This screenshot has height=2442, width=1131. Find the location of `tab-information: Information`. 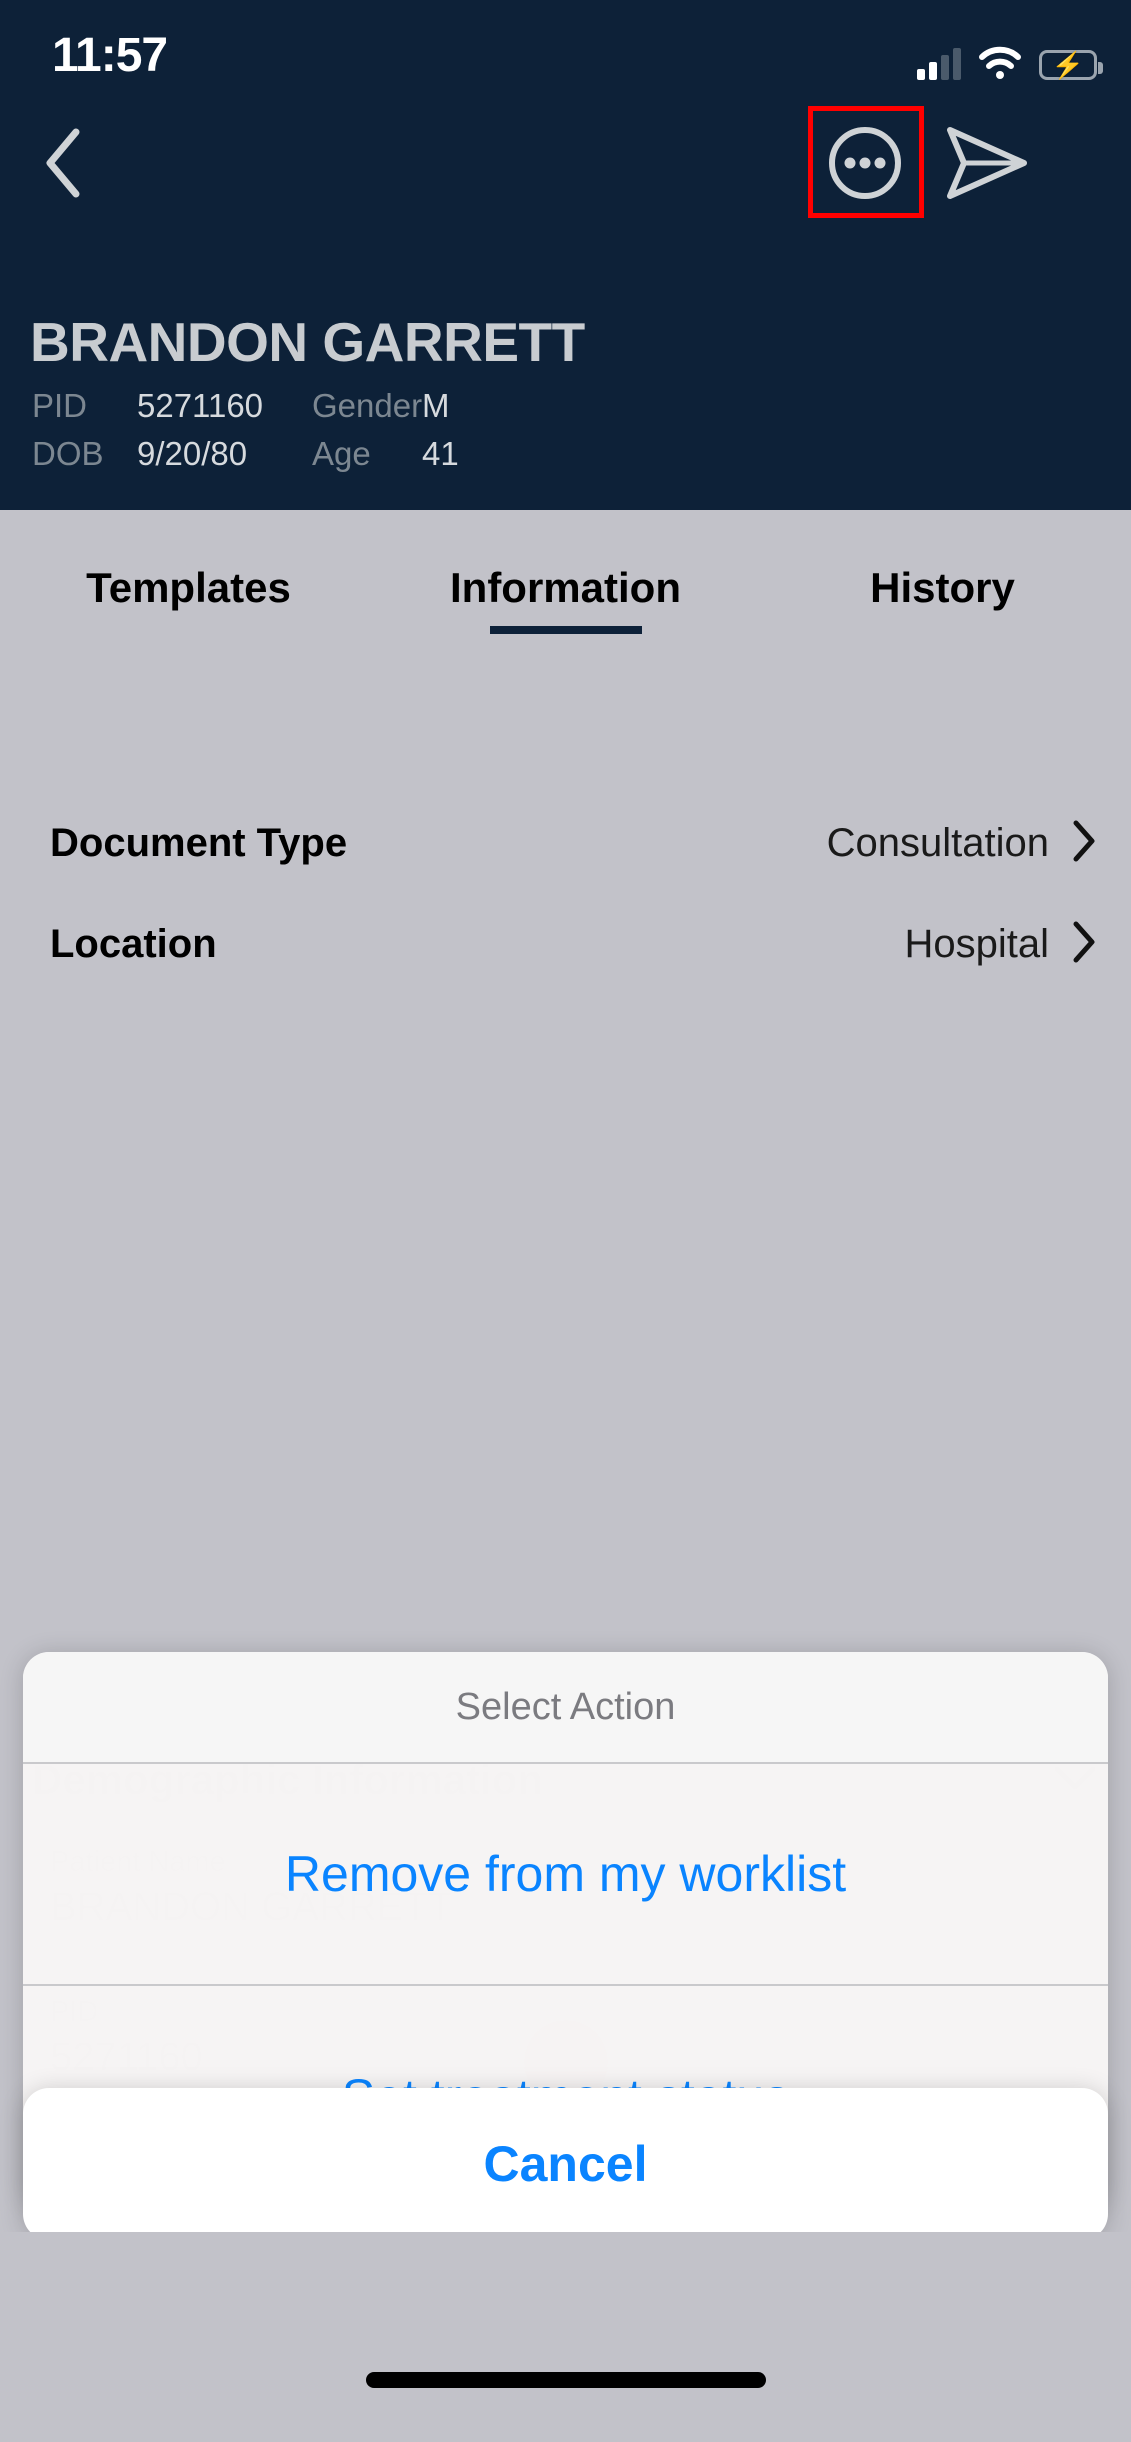

tab-information: Information is located at coordinates (565, 596).